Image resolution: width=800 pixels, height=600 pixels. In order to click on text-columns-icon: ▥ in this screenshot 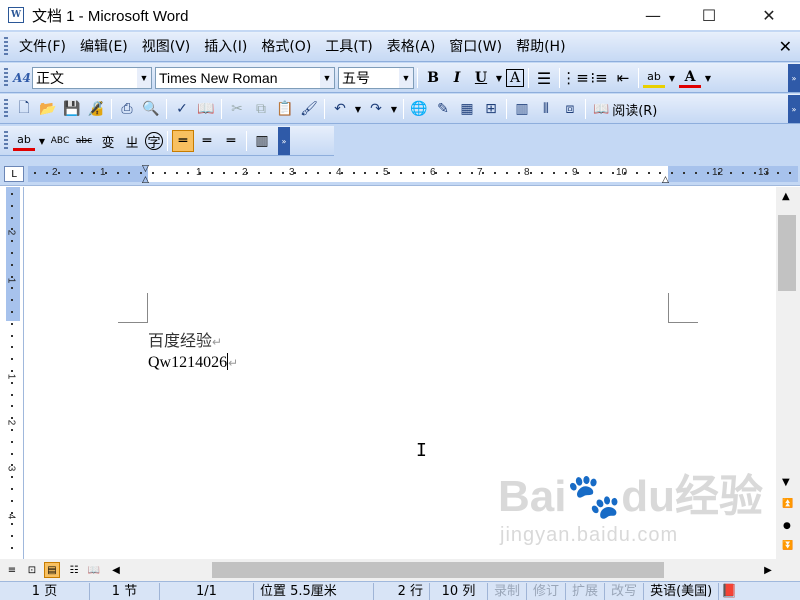, I will do `click(262, 141)`.